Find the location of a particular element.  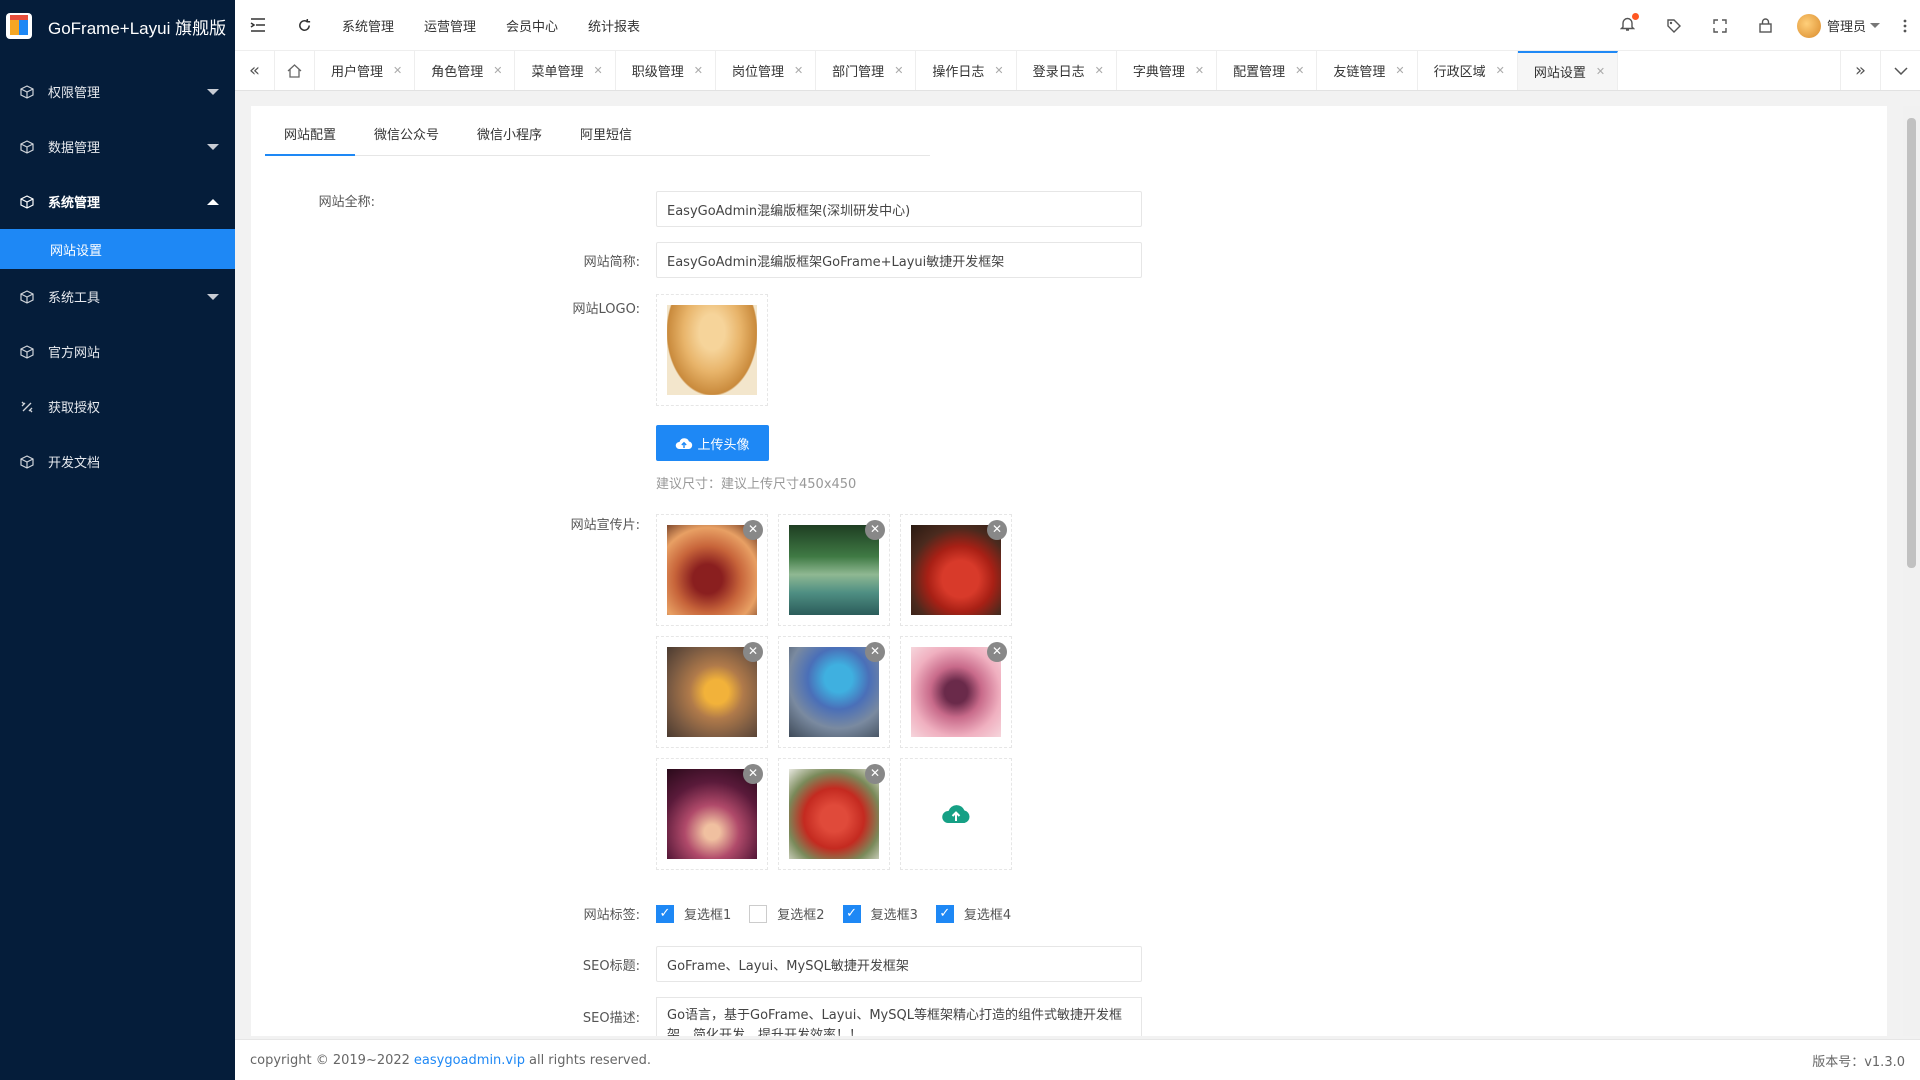

tag-icon is located at coordinates (1674, 25).